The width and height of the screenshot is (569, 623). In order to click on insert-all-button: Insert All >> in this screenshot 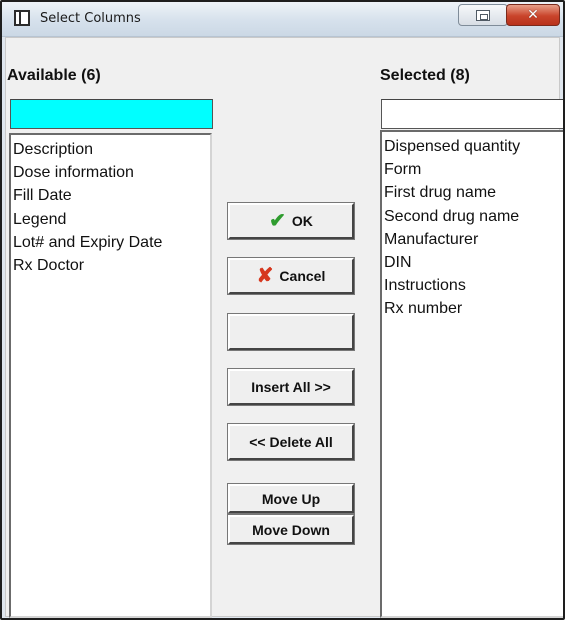, I will do `click(291, 387)`.